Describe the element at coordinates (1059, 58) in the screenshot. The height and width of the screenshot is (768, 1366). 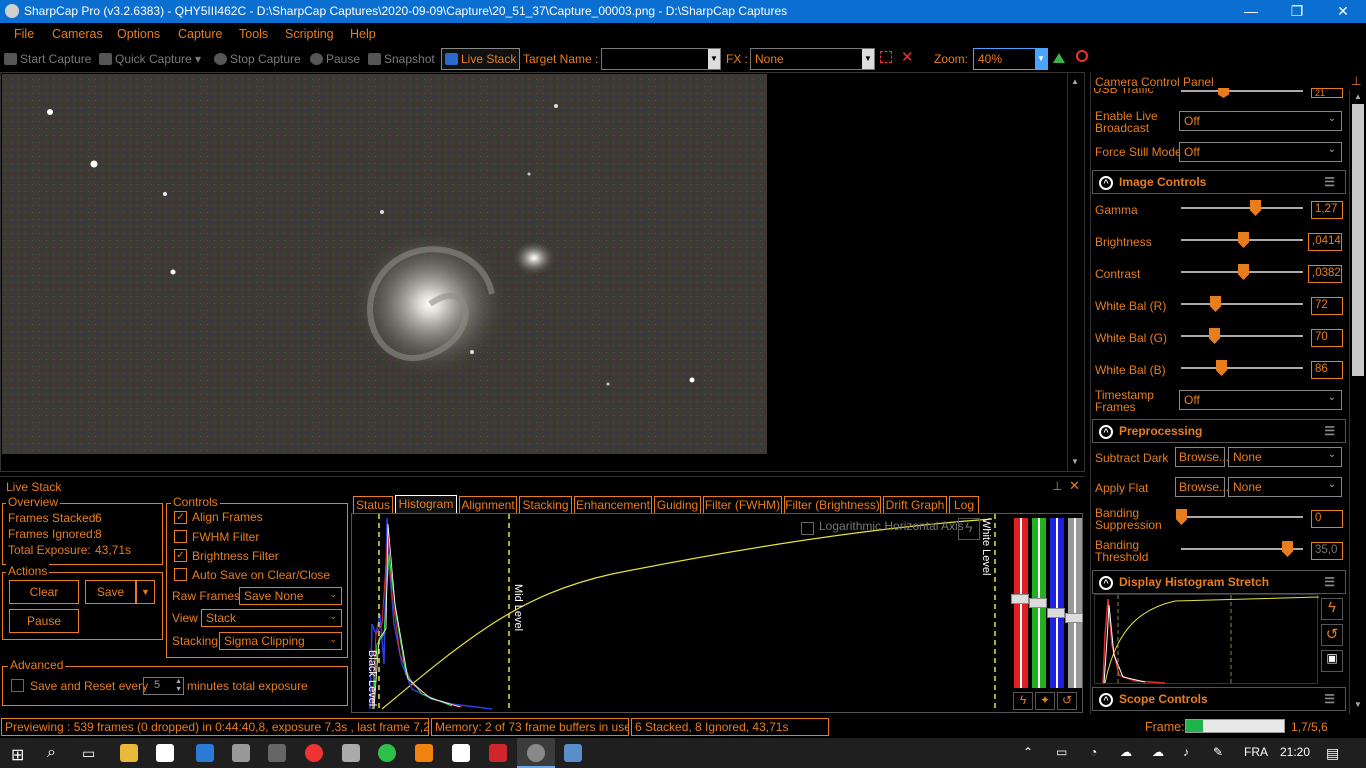
I see `histogram-icon` at that location.